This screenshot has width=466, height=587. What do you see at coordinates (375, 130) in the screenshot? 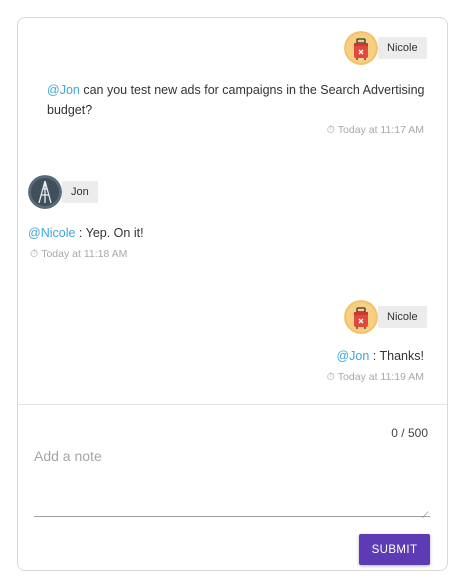
I see `message-timestamp: ⏱ Today at 11:17 AM` at bounding box center [375, 130].